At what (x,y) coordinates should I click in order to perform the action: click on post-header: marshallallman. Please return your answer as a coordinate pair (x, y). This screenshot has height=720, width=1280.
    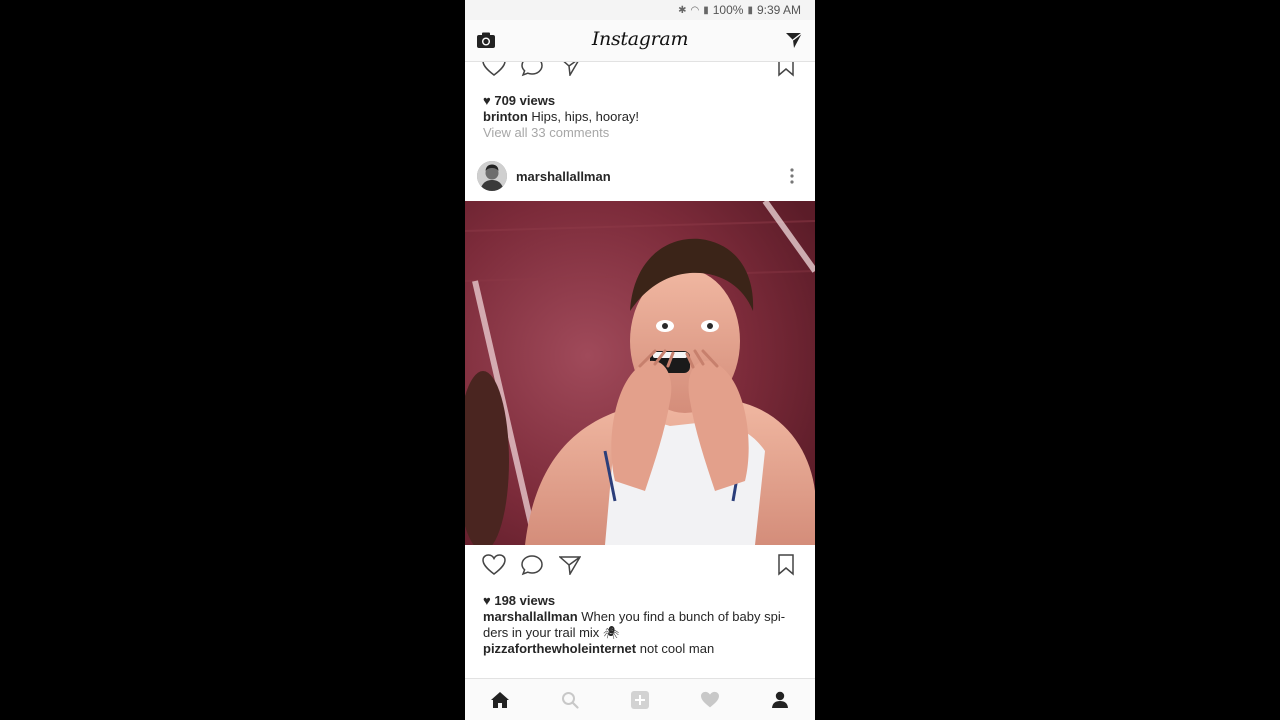
    Looking at the image, I should click on (640, 181).